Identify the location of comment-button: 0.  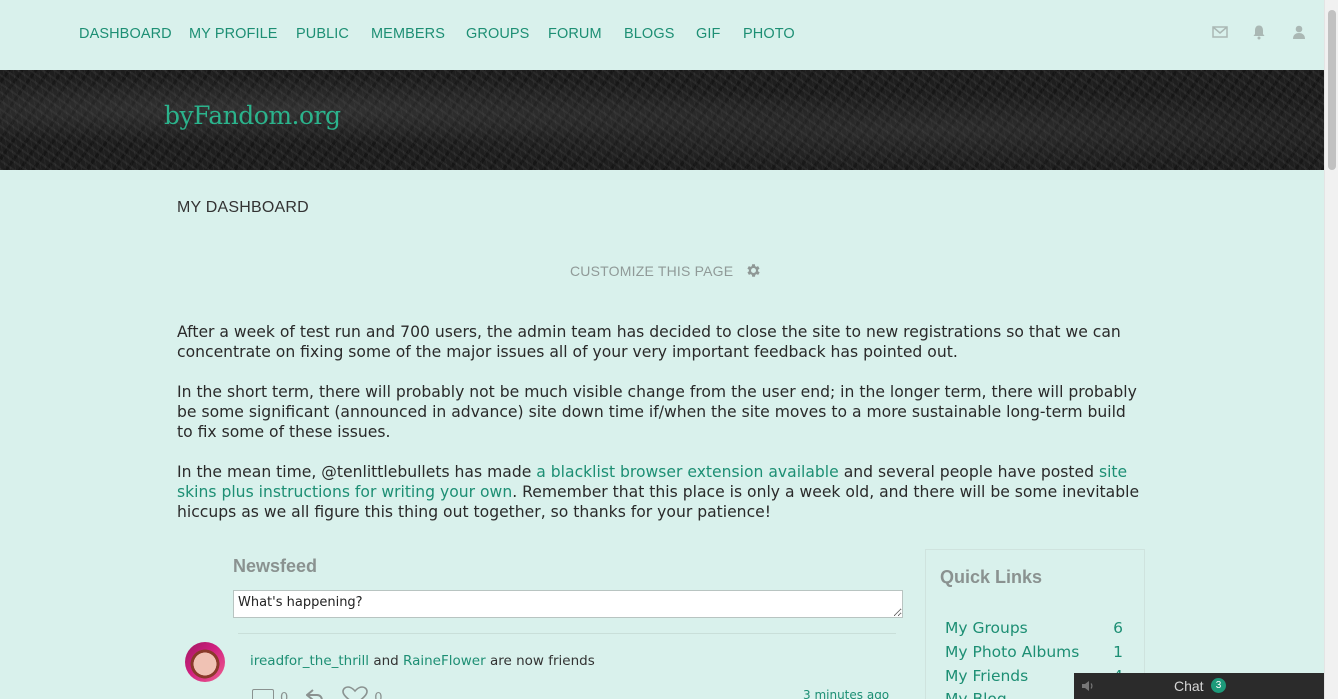
(270, 694).